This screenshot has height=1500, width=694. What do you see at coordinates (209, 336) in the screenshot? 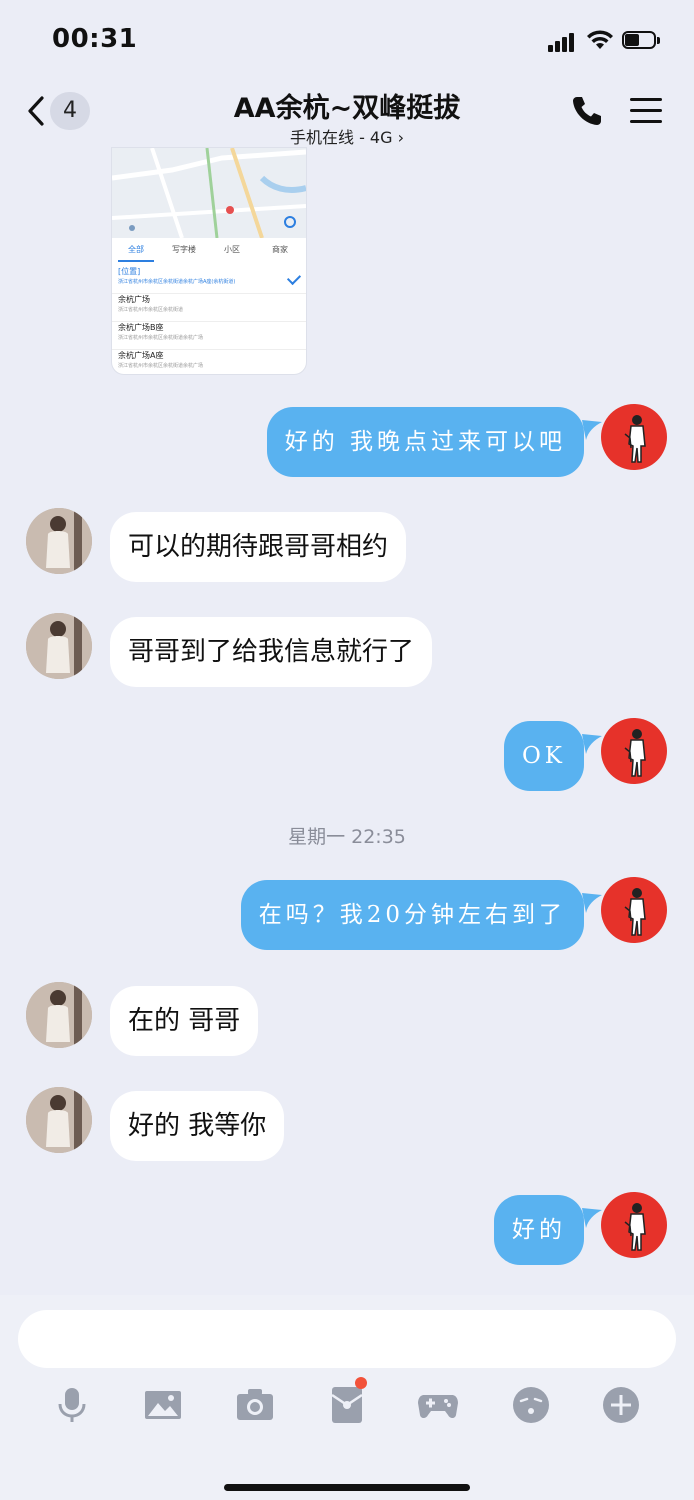
I see `location-item: 余杭广场B座 浙江省杭州市余杭区余杭街道余杭广场` at bounding box center [209, 336].